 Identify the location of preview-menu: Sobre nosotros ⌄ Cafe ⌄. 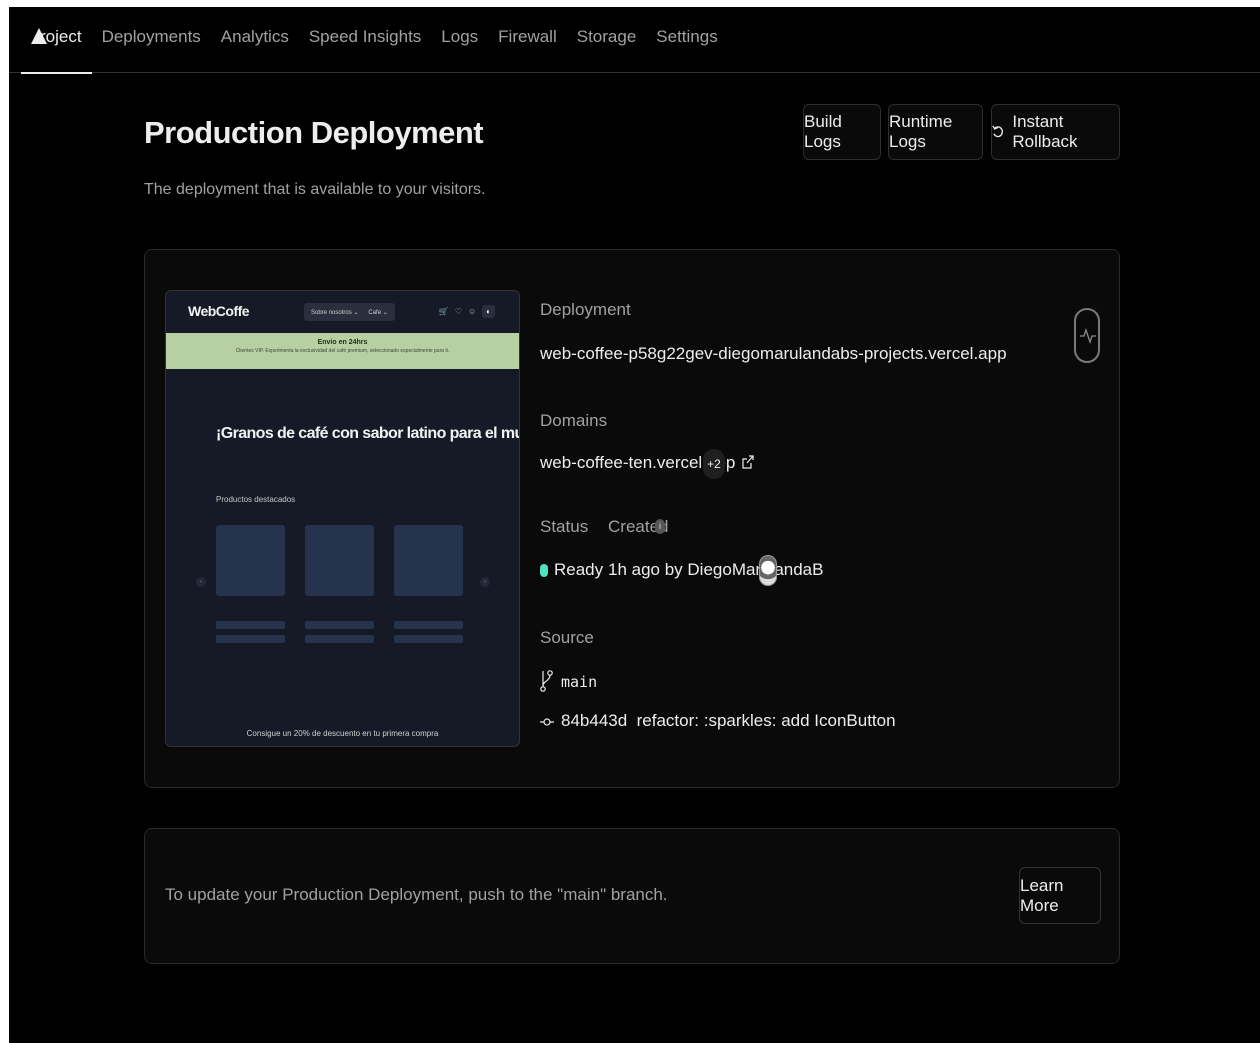
(349, 312).